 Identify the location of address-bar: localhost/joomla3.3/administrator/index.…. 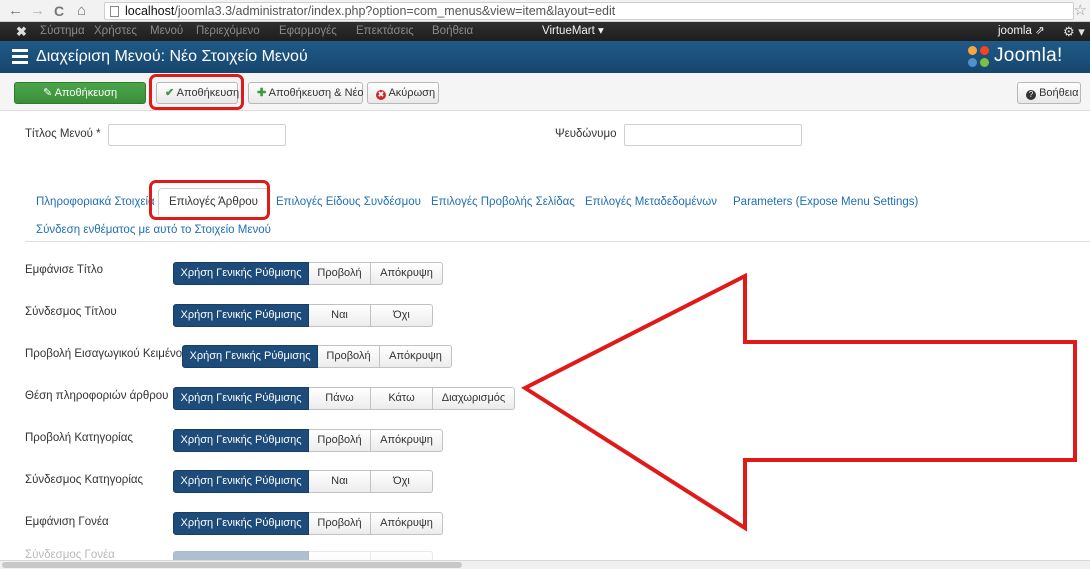
(589, 11).